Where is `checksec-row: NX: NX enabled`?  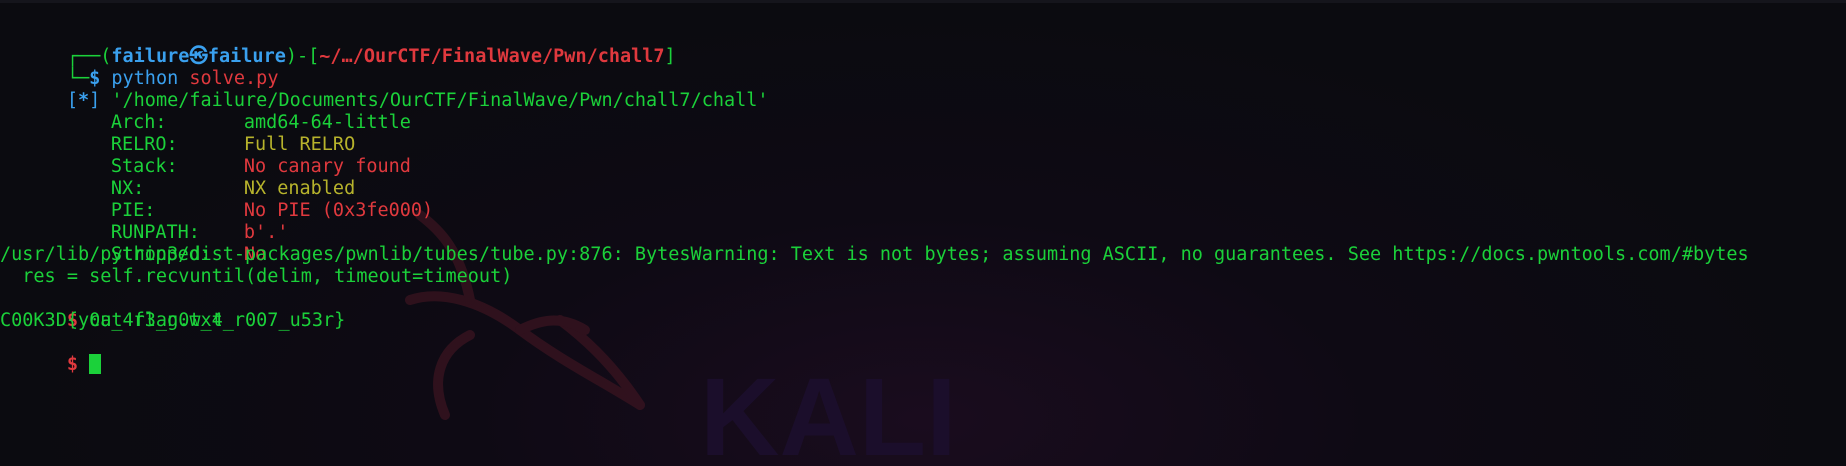
checksec-row: NX: NX enabled is located at coordinates (923, 177).